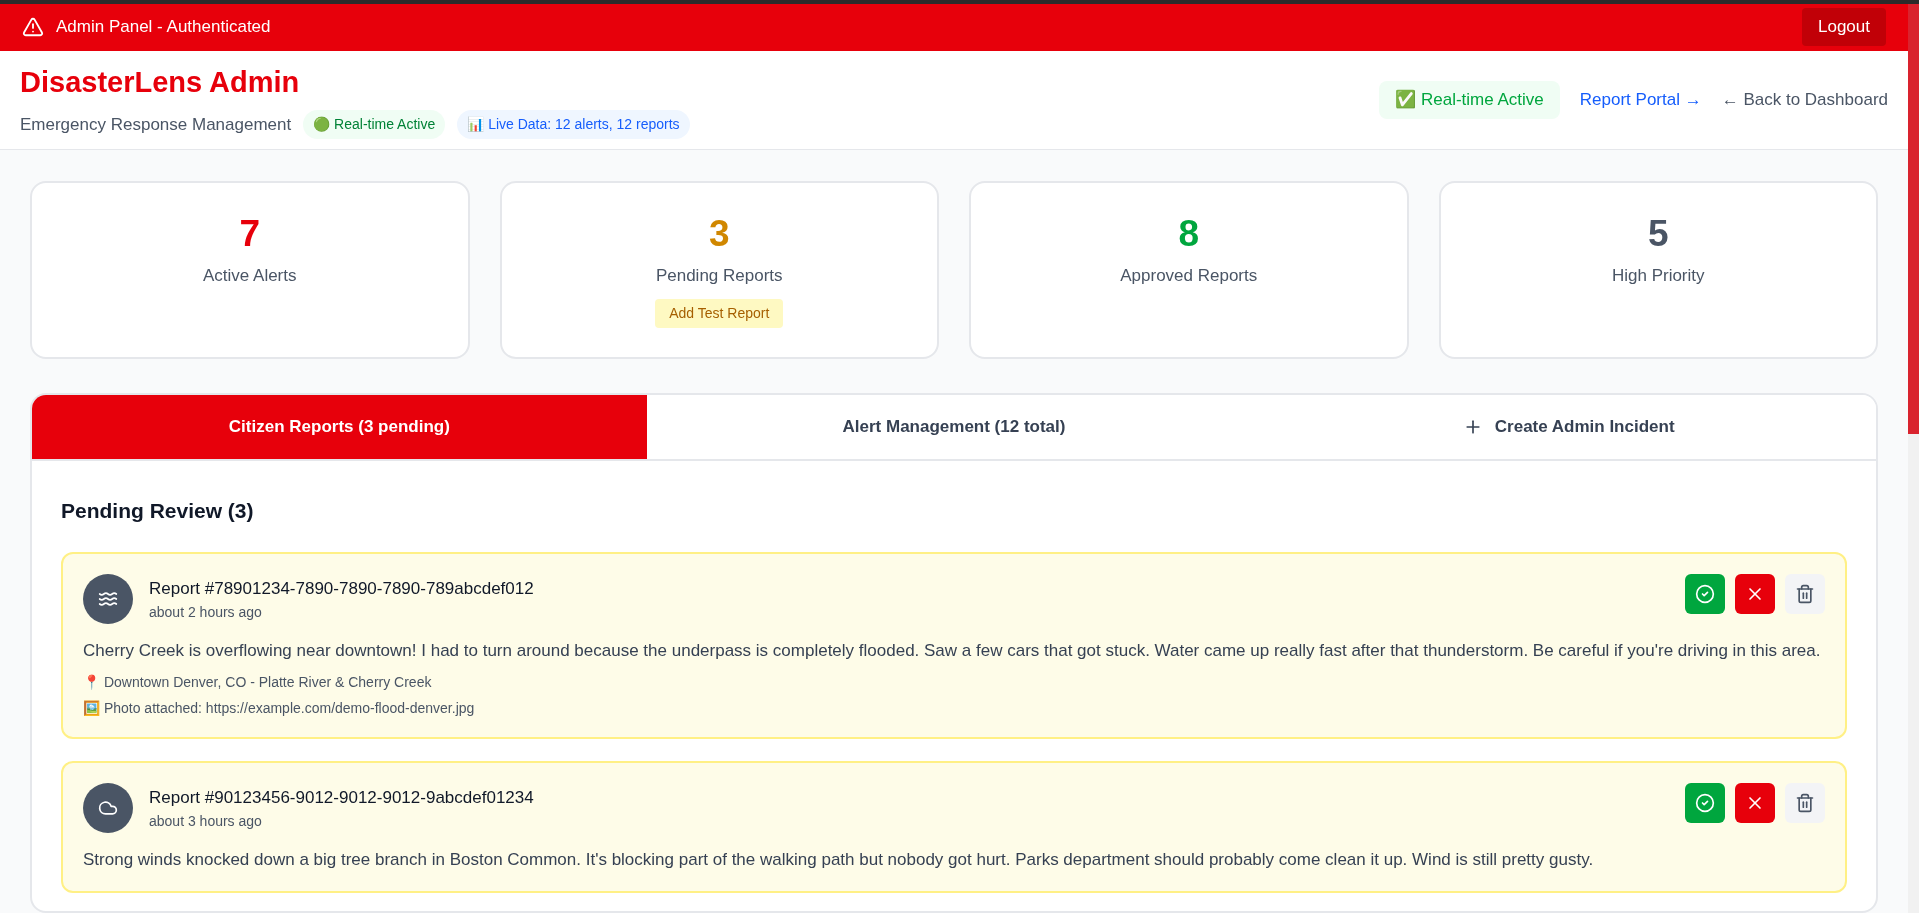  Describe the element at coordinates (1189, 276) in the screenshot. I see `stat-label: Approved Reports` at that location.